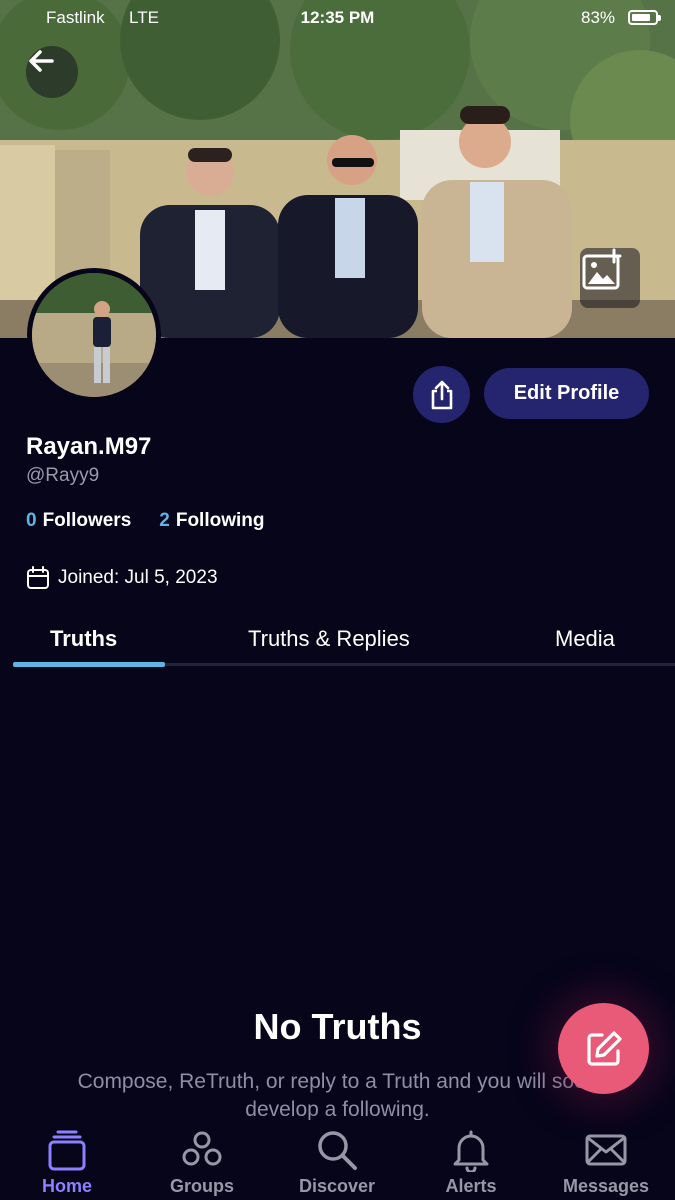 Image resolution: width=675 pixels, height=1200 pixels. I want to click on following-link: 2 Following, so click(211, 521).